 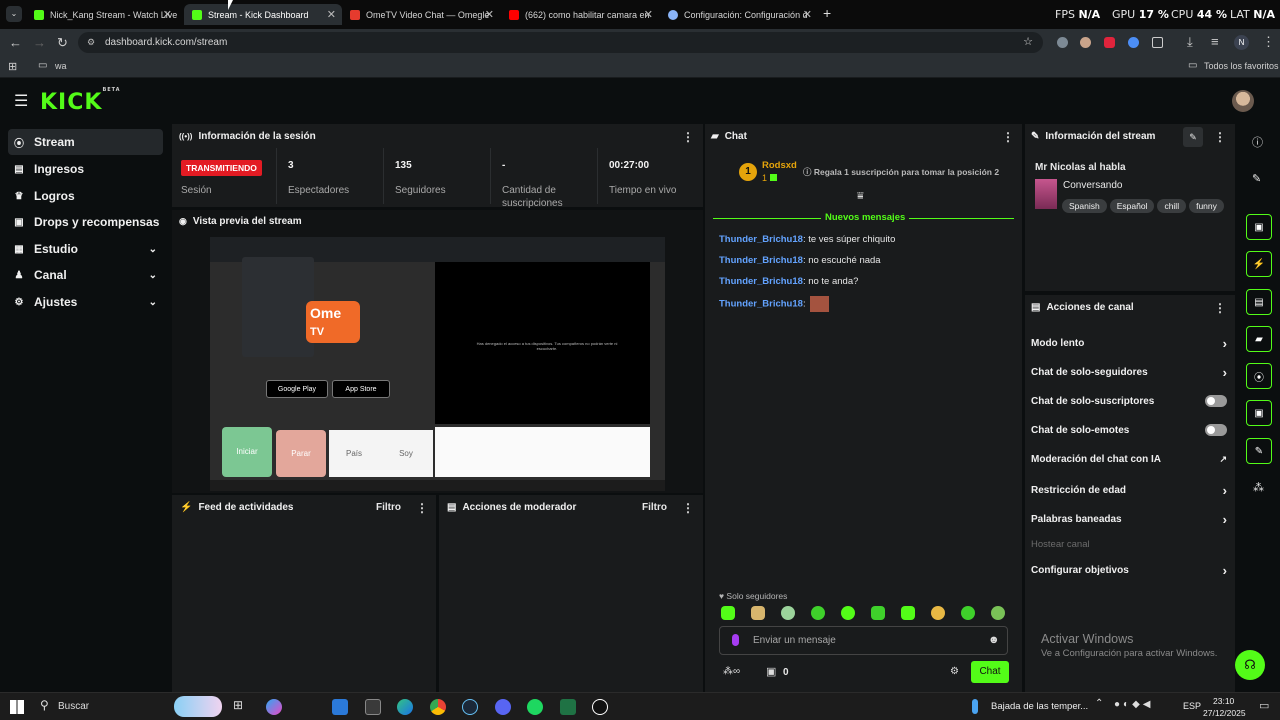 What do you see at coordinates (14, 14) in the screenshot?
I see `tab-list-chevron-icon: ⌄` at bounding box center [14, 14].